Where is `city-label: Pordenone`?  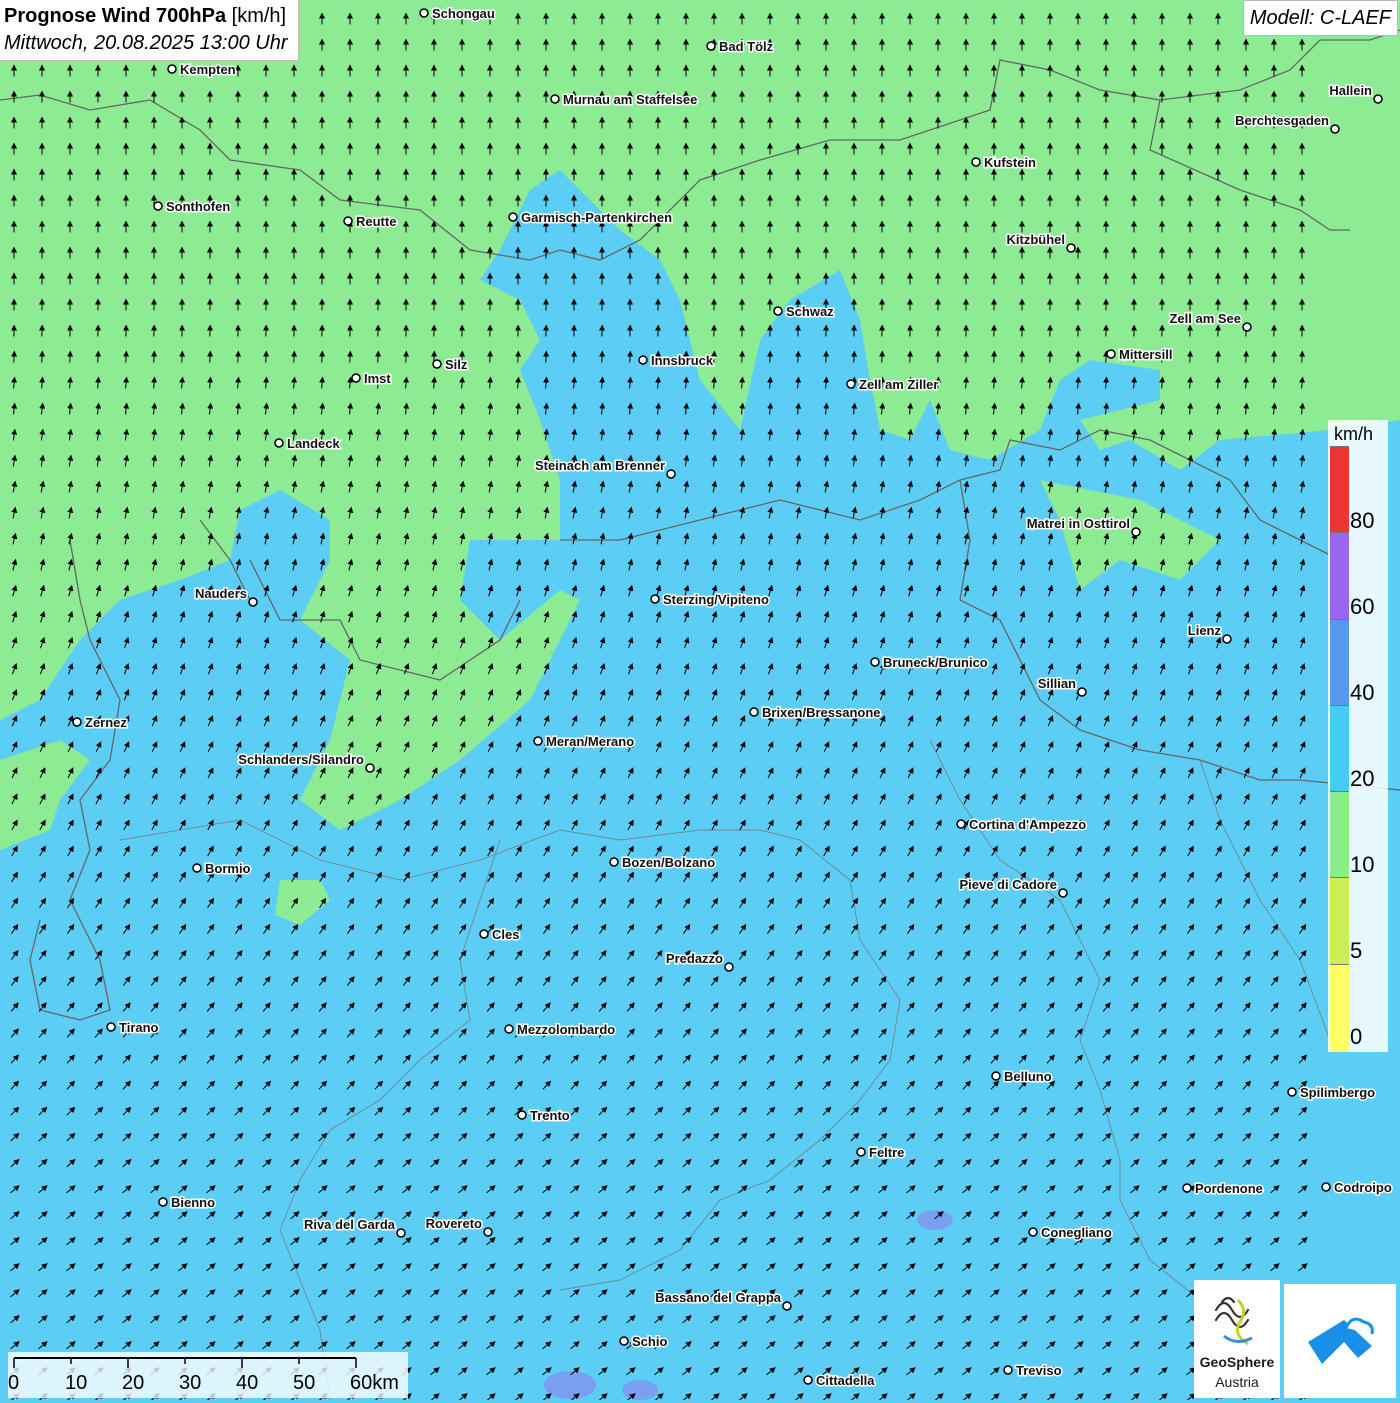
city-label: Pordenone is located at coordinates (1229, 1188).